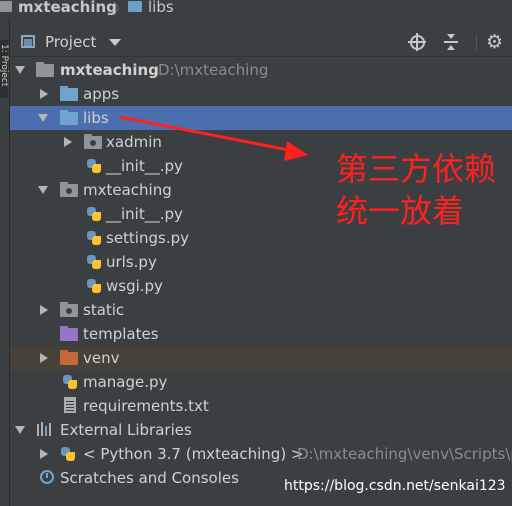  What do you see at coordinates (296, 151) in the screenshot?
I see `annotation-arrow-head` at bounding box center [296, 151].